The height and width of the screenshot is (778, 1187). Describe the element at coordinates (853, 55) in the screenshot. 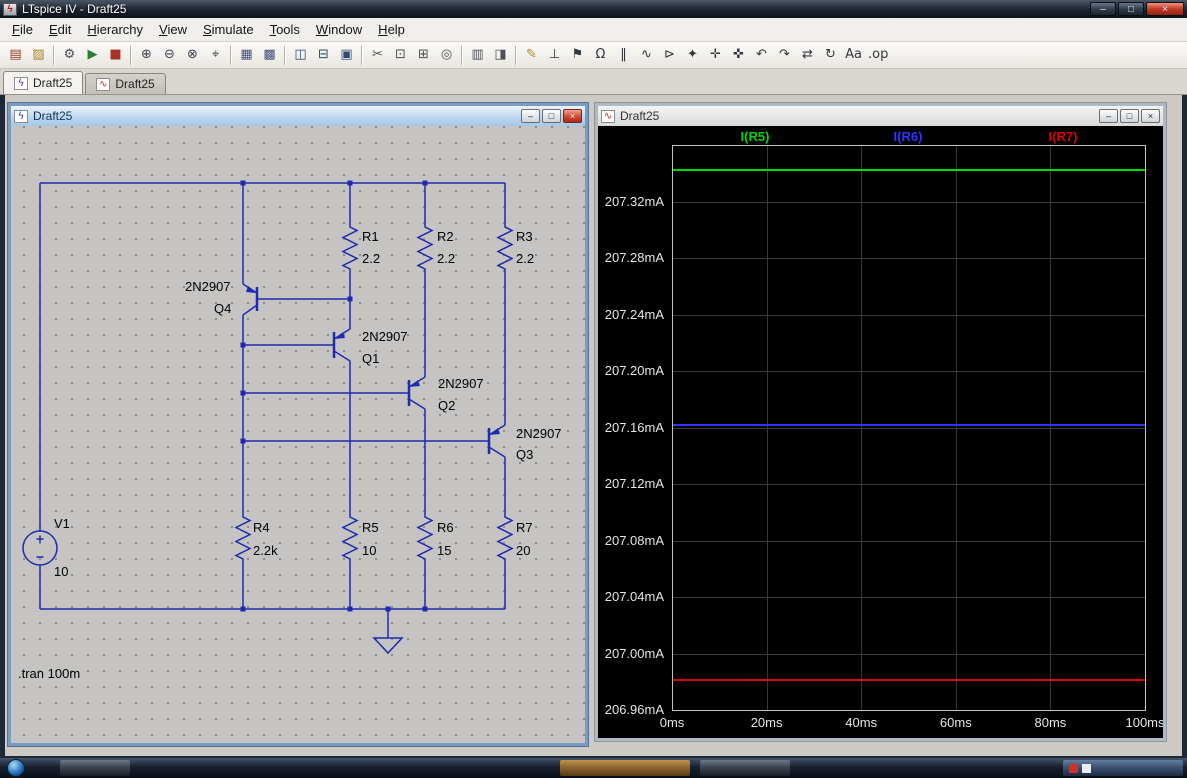

I see `text-button: Aa` at that location.